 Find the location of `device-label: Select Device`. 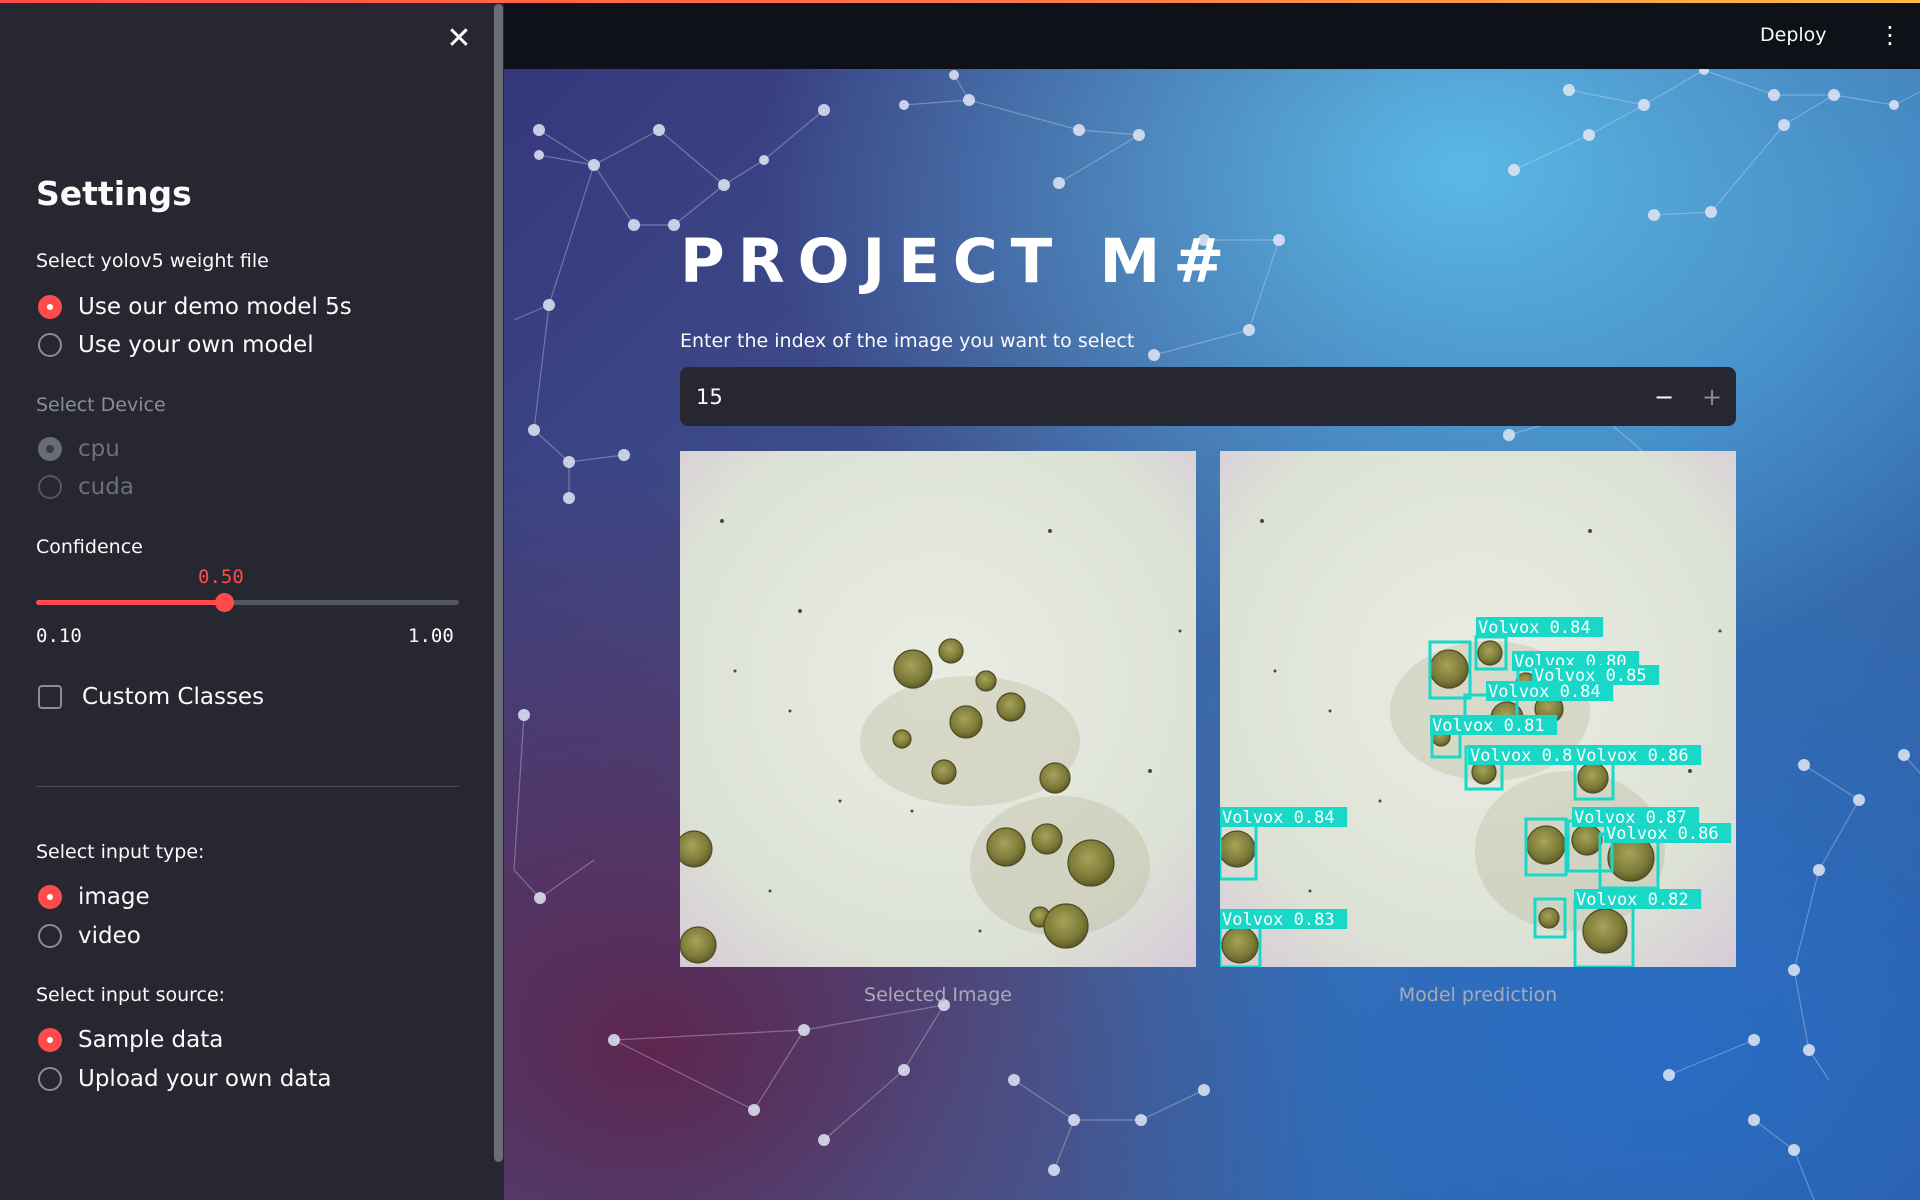

device-label: Select Device is located at coordinates (101, 405).